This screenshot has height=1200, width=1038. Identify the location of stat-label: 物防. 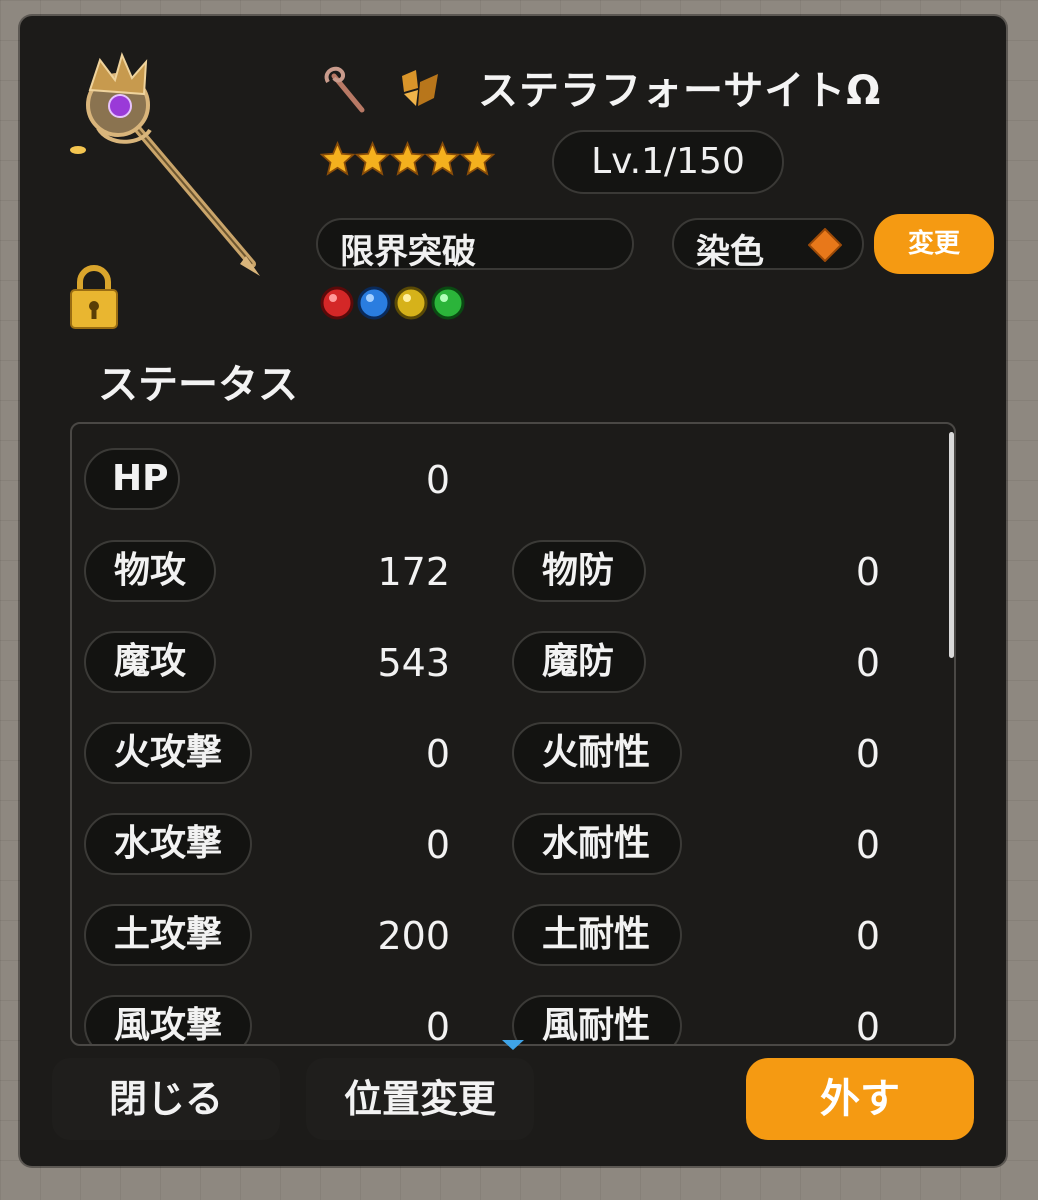
(579, 571).